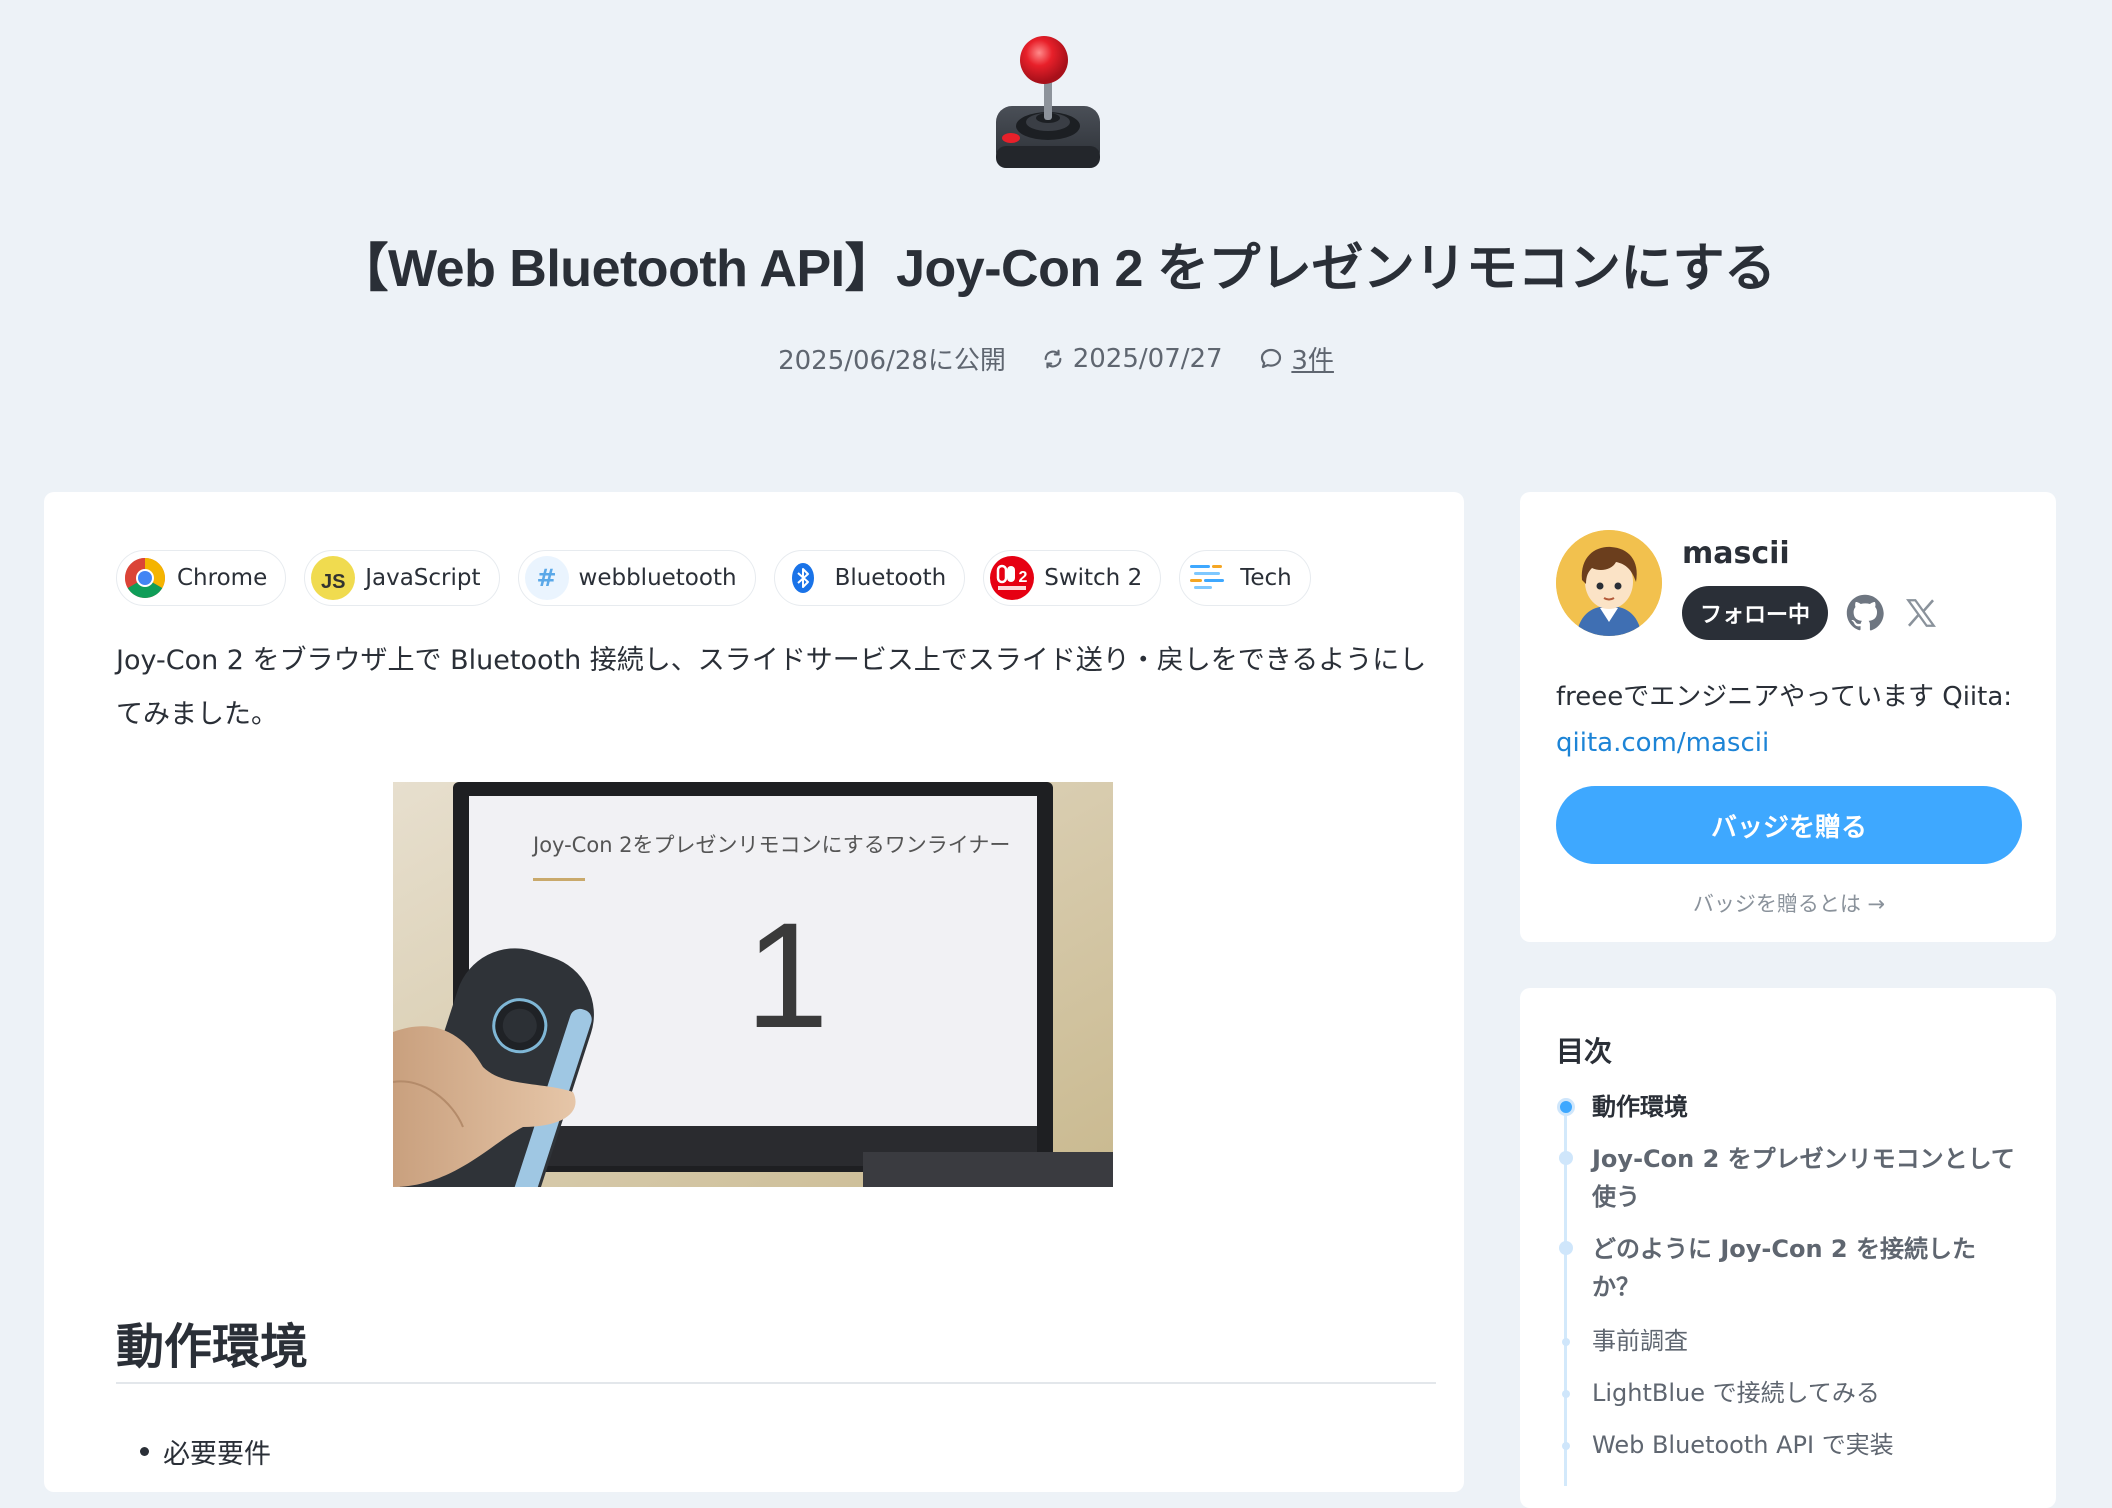 This screenshot has height=1508, width=2112. What do you see at coordinates (1807, 1341) in the screenshot?
I see `toc-item-research: 事前調査` at bounding box center [1807, 1341].